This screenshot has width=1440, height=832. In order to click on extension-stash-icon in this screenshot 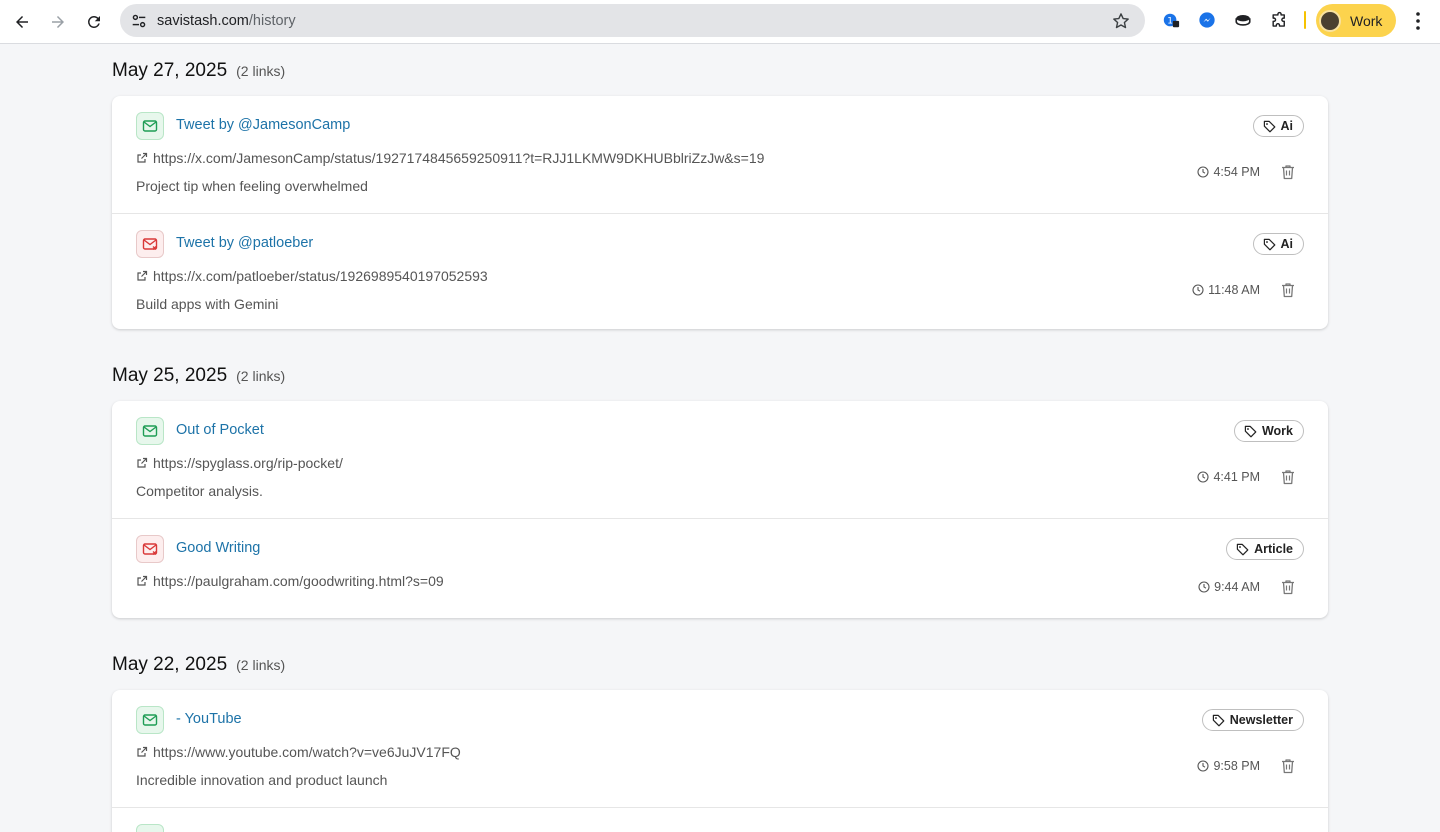, I will do `click(1243, 20)`.